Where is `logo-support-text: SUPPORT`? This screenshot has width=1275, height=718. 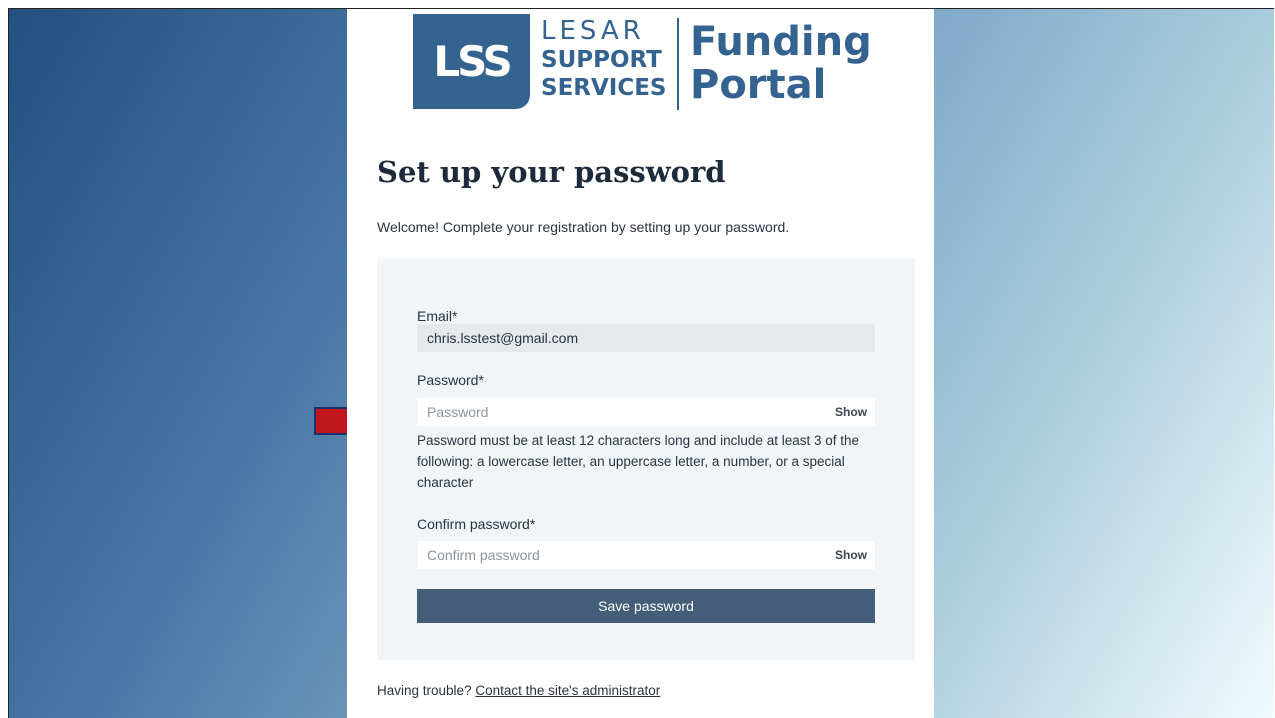
logo-support-text: SUPPORT is located at coordinates (601, 60).